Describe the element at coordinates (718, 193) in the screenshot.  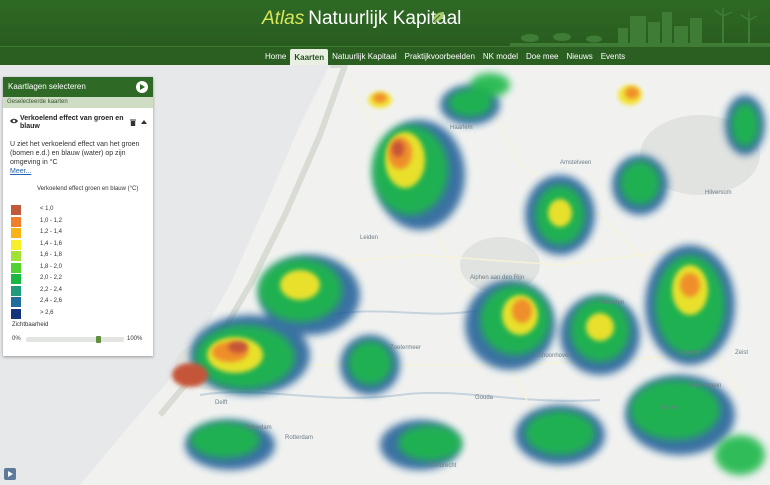
I see `map-label: Hilversum` at that location.